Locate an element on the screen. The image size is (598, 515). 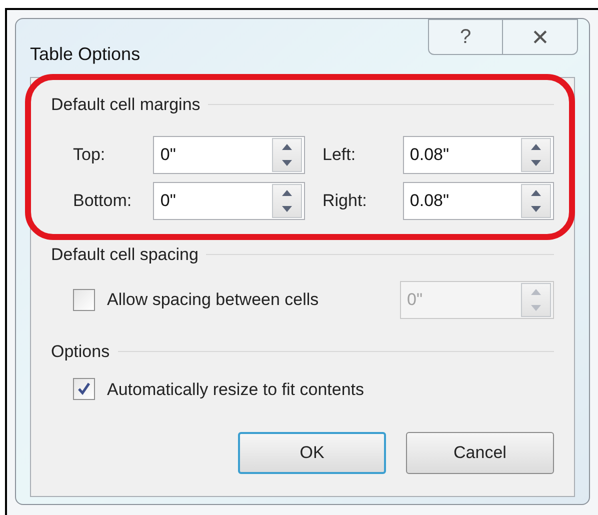
field-label: Top: is located at coordinates (89, 155).